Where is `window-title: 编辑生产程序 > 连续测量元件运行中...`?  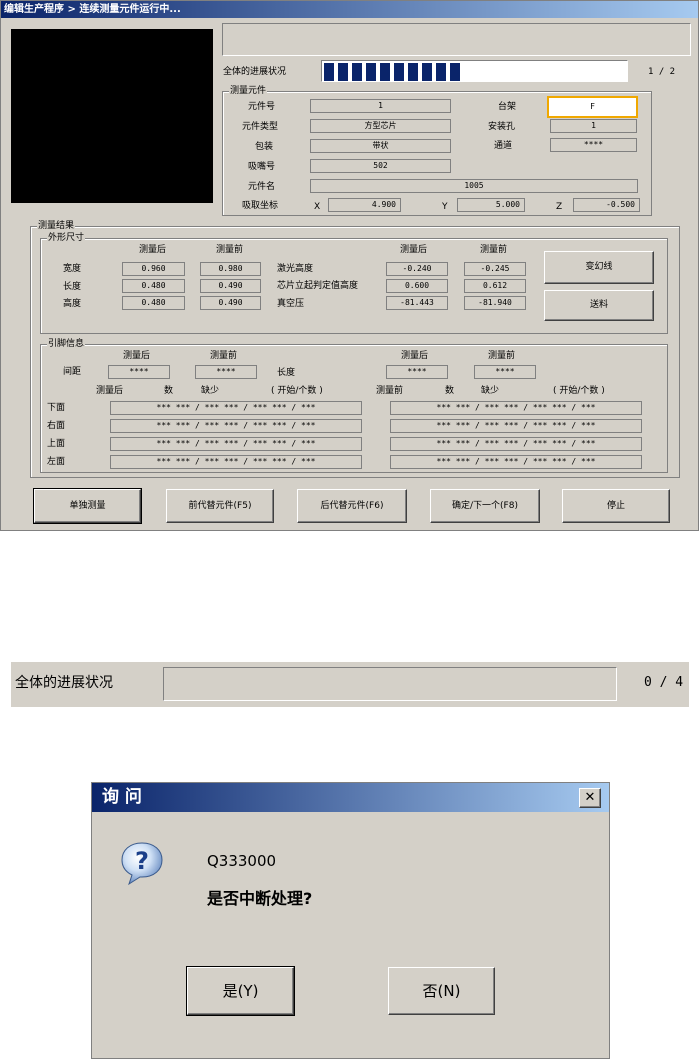 window-title: 编辑生产程序 > 连续测量元件运行中... is located at coordinates (349, 9).